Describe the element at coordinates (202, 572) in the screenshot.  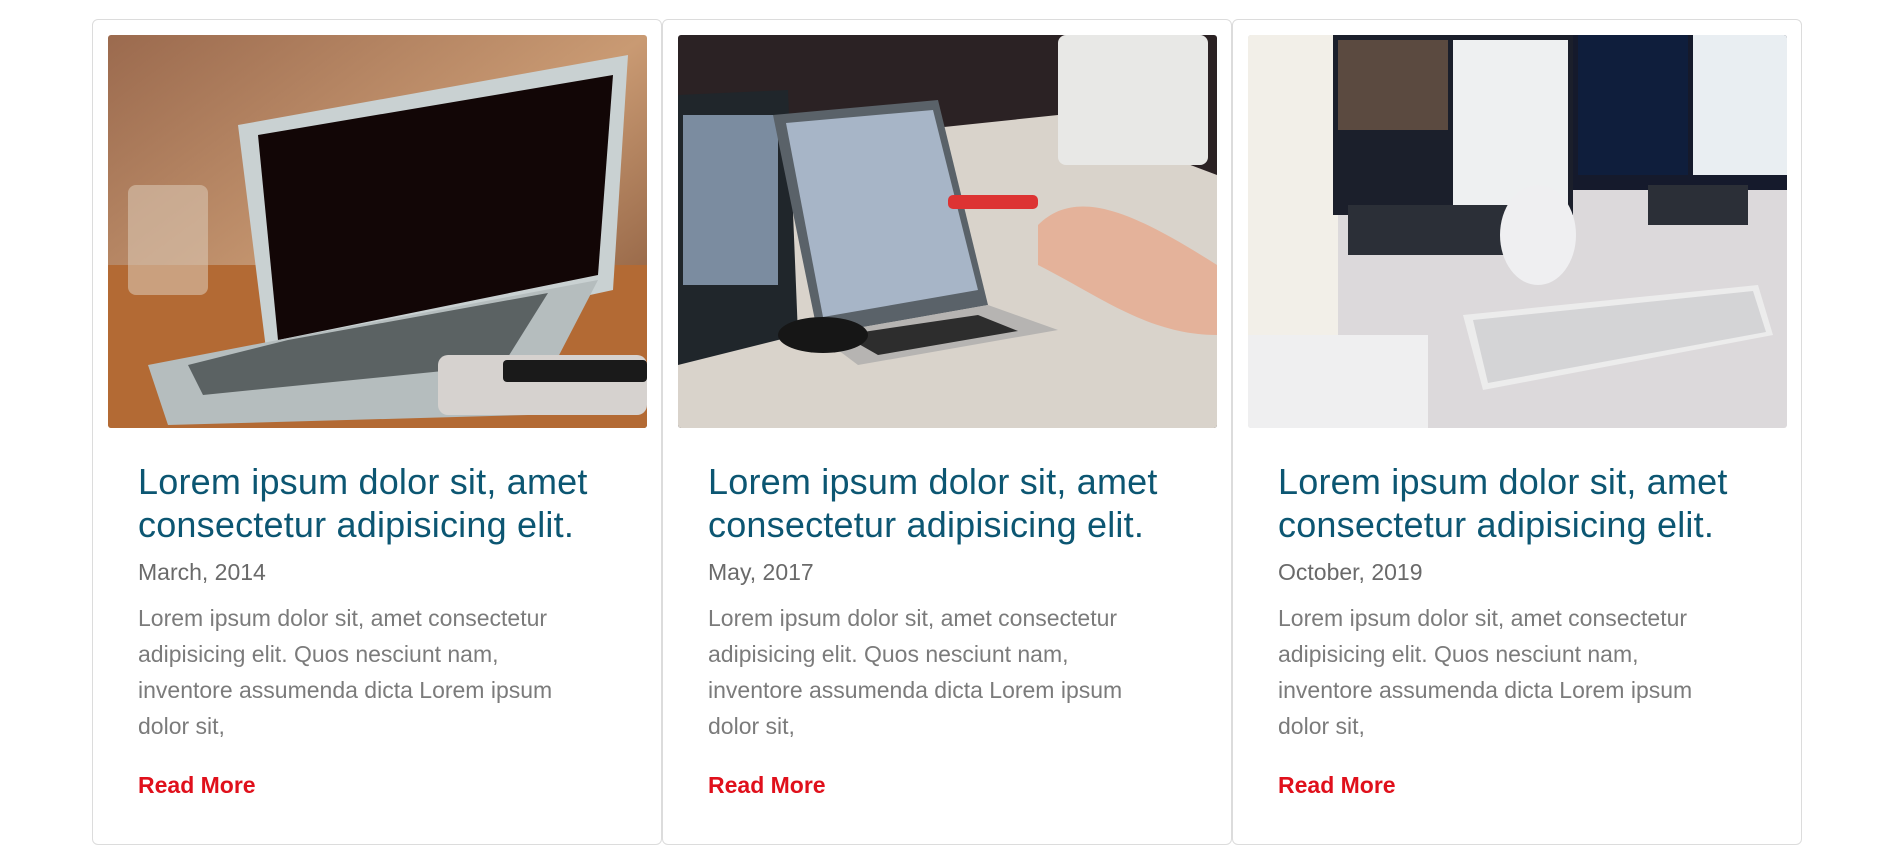
I see `card-date: March, 2014` at that location.